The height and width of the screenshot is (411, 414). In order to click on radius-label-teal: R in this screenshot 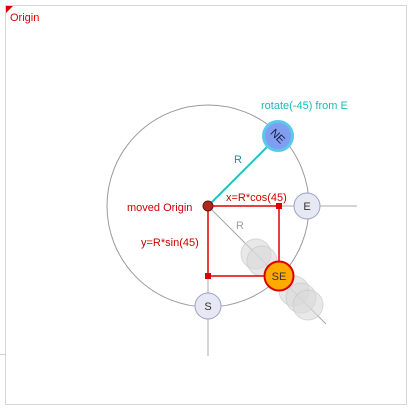, I will do `click(238, 160)`.